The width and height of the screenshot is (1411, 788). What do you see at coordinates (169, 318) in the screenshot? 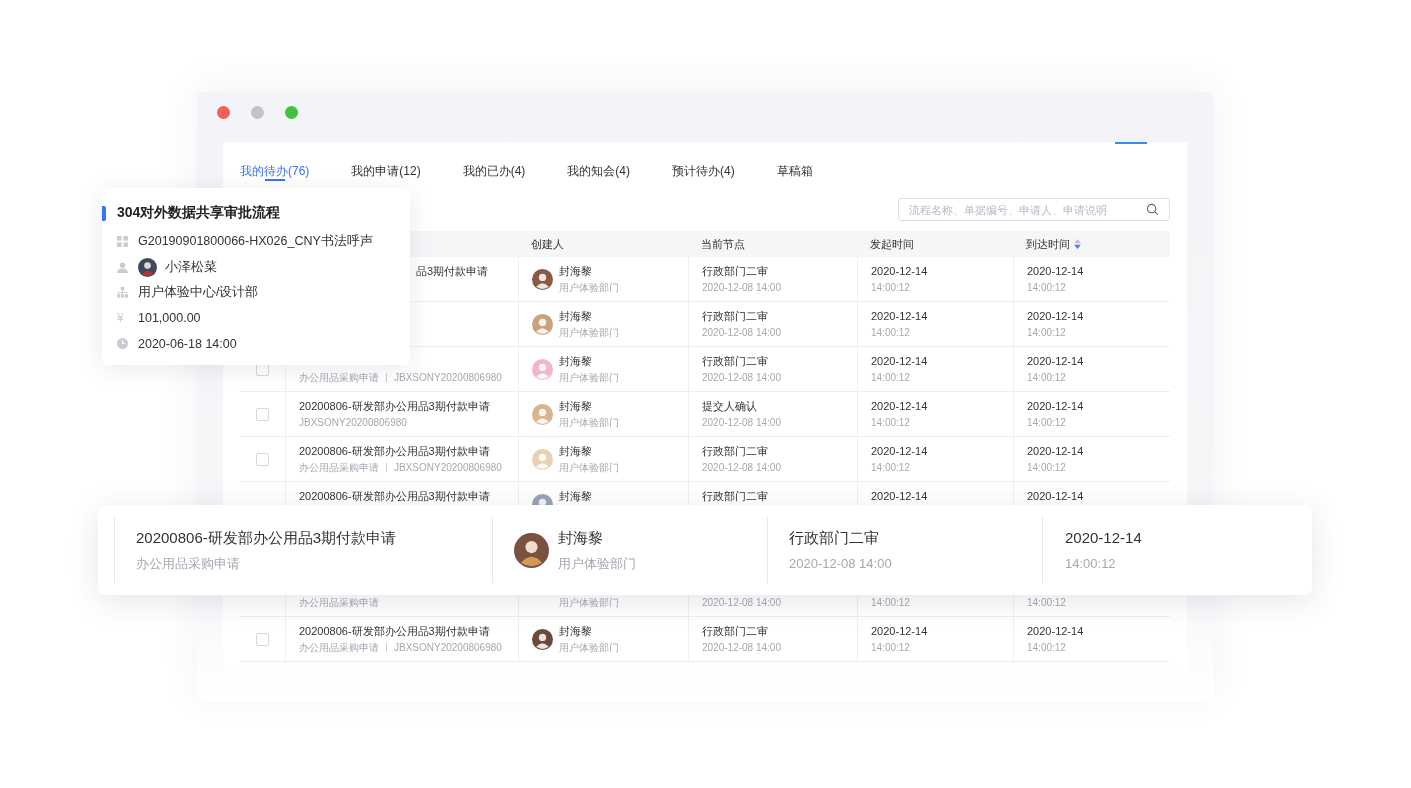
I see `amount: 101,000.00` at bounding box center [169, 318].